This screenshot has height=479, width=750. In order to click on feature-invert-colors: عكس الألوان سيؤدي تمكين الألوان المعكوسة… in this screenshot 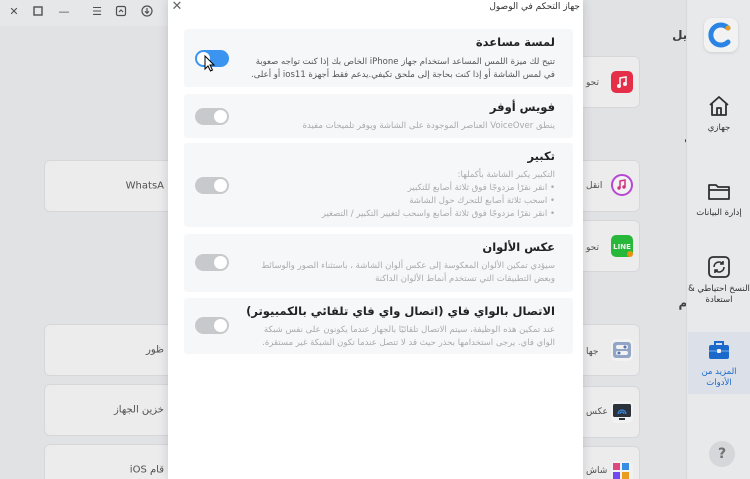, I will do `click(378, 263)`.